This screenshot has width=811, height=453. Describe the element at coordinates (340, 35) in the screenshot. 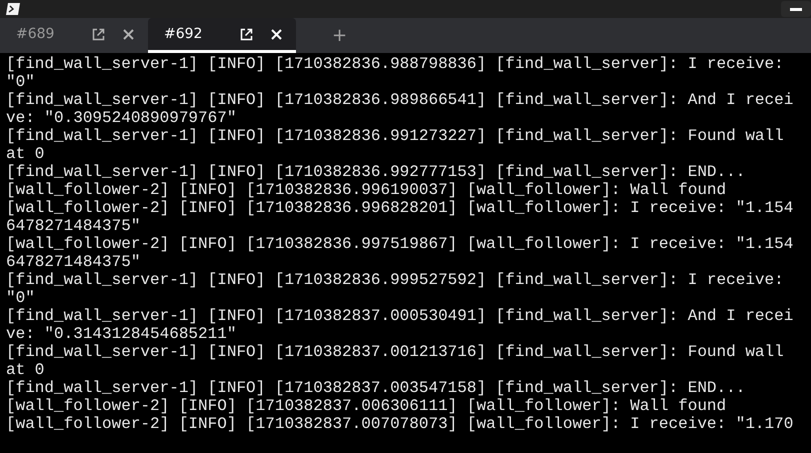

I see `new-tab-button: +` at that location.